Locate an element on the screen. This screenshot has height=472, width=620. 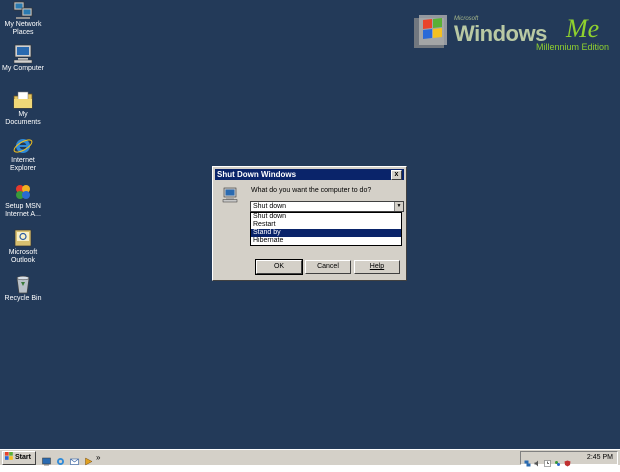
desktop-icon-label: Recycle Bin is located at coordinates (23, 298).